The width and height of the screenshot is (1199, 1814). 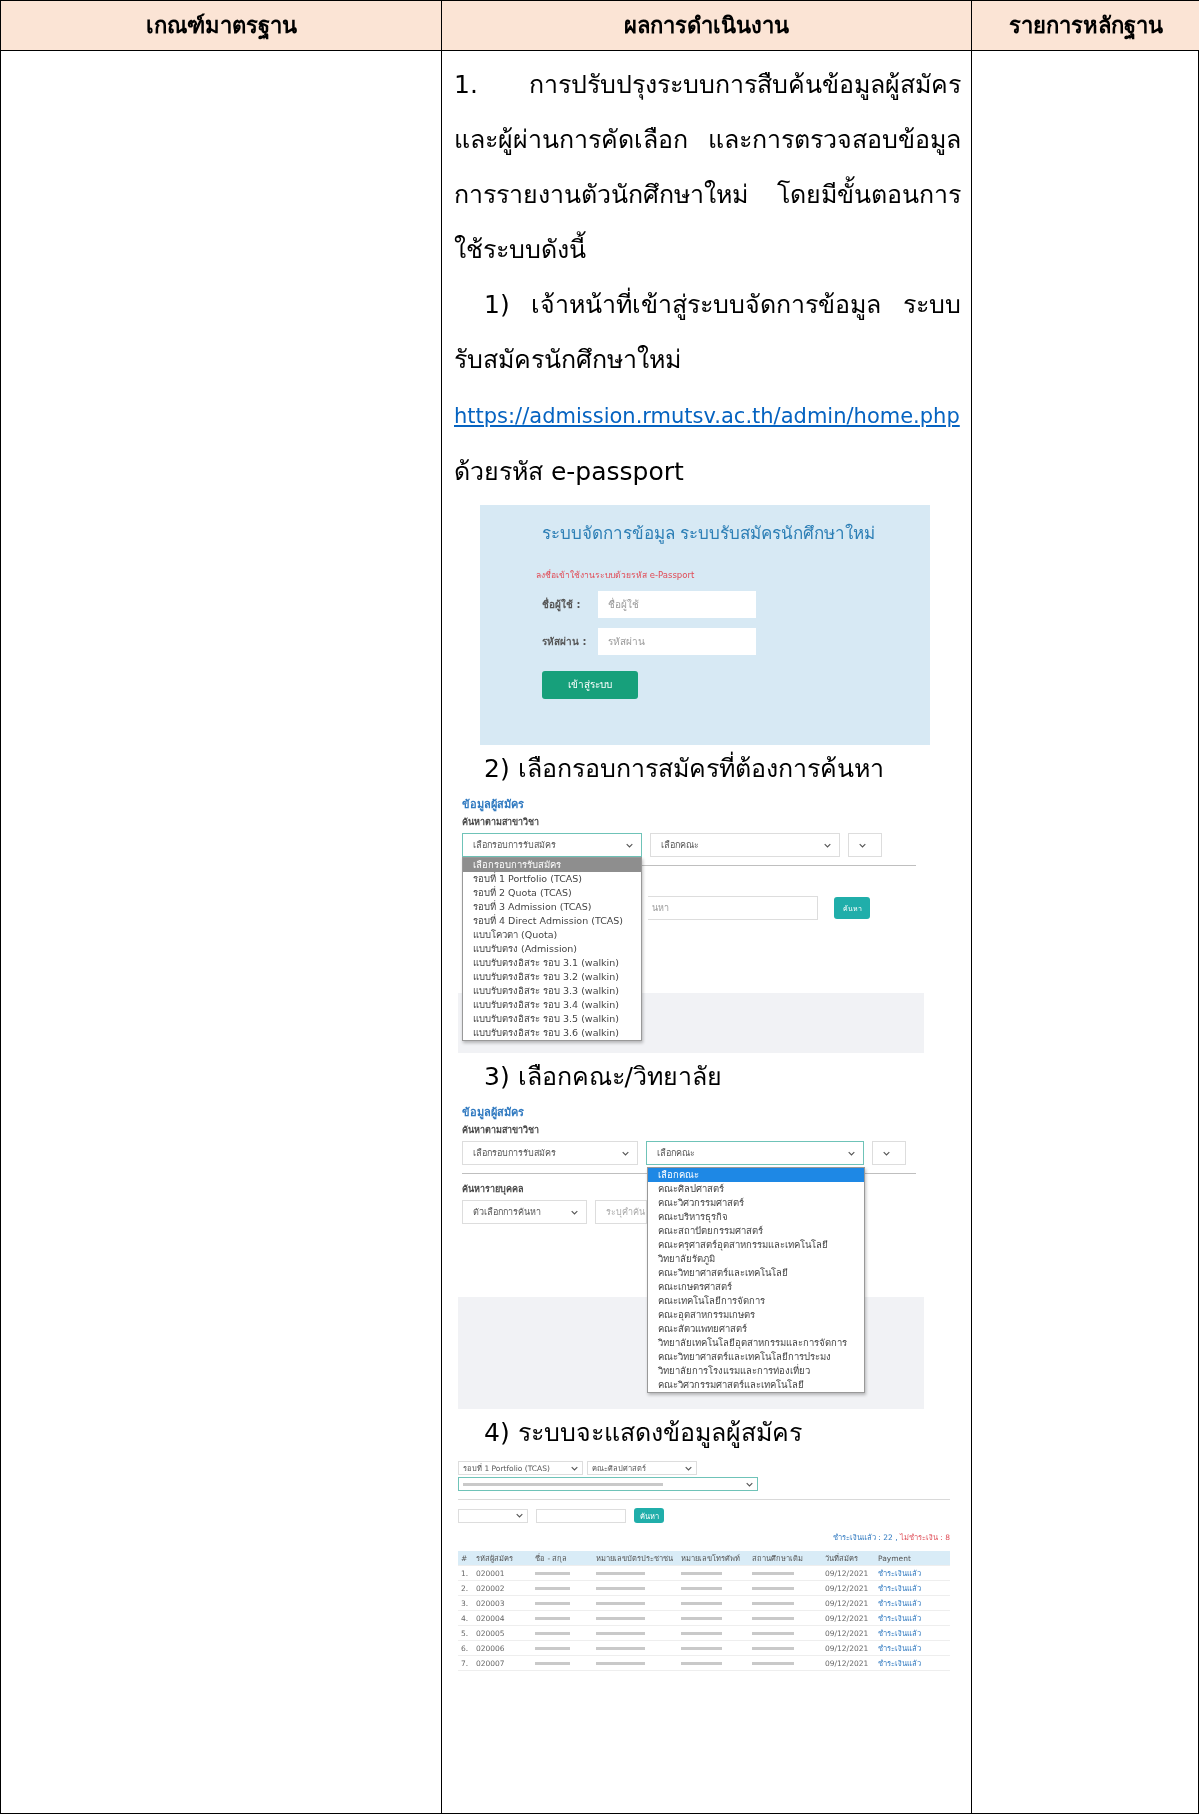 What do you see at coordinates (756, 1385) in the screenshot?
I see `dropdown-option: คณะวิศวกรรมศาสตร์และเทคโนโลยี` at bounding box center [756, 1385].